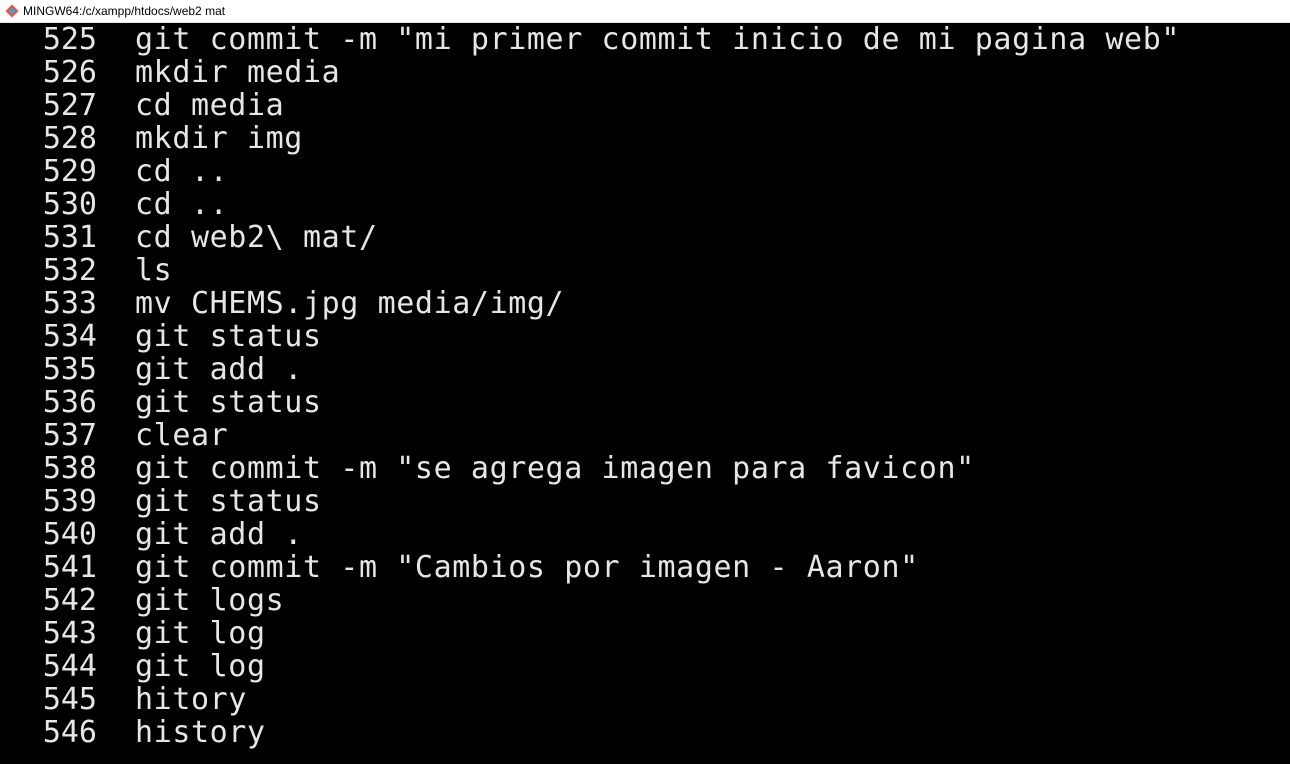  What do you see at coordinates (69, 402) in the screenshot?
I see `history-line-number: 536` at bounding box center [69, 402].